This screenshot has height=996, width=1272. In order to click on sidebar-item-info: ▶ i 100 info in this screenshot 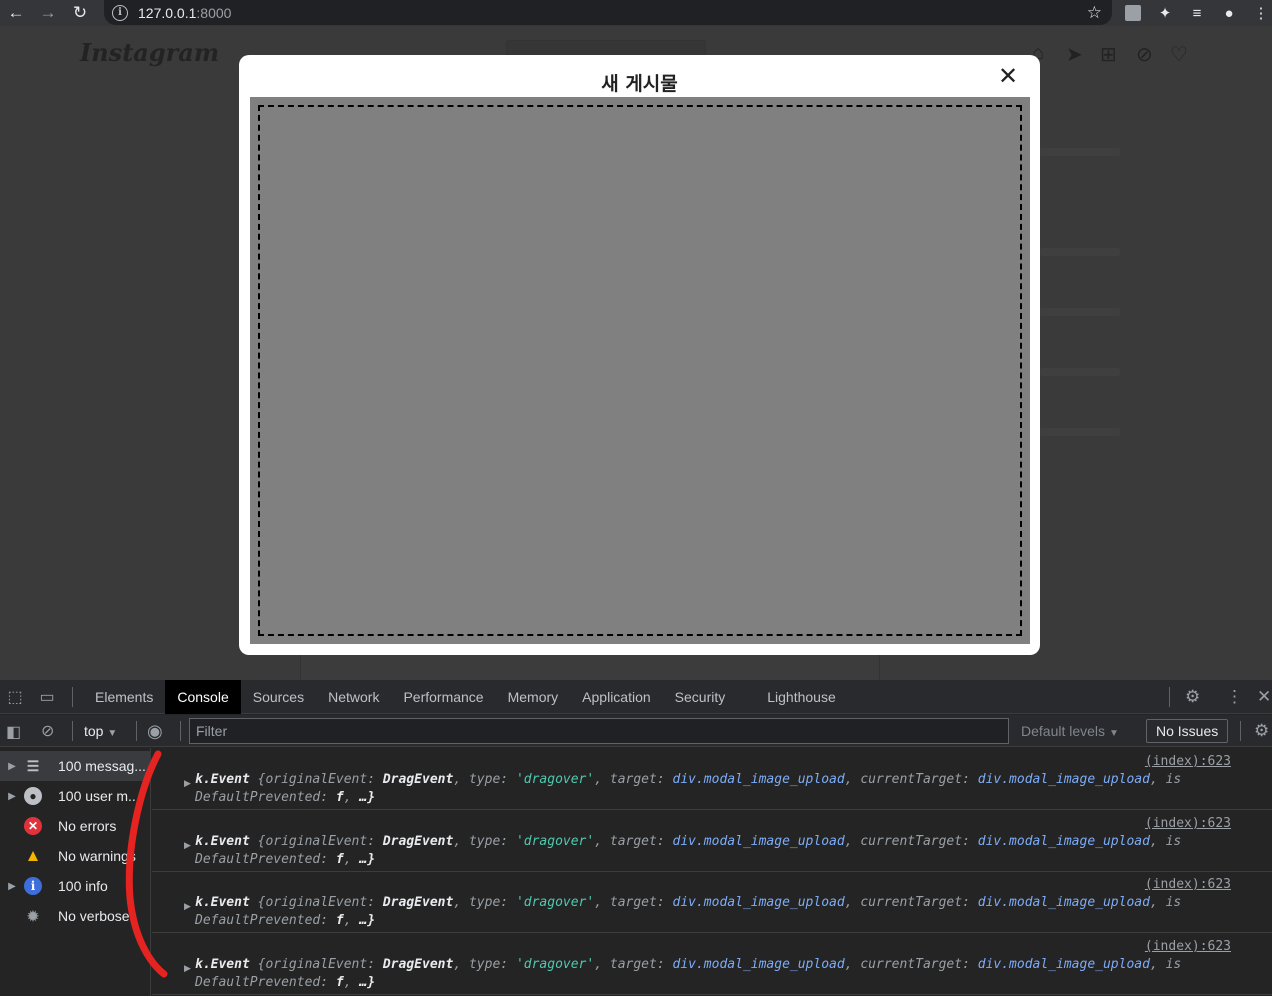, I will do `click(75, 886)`.